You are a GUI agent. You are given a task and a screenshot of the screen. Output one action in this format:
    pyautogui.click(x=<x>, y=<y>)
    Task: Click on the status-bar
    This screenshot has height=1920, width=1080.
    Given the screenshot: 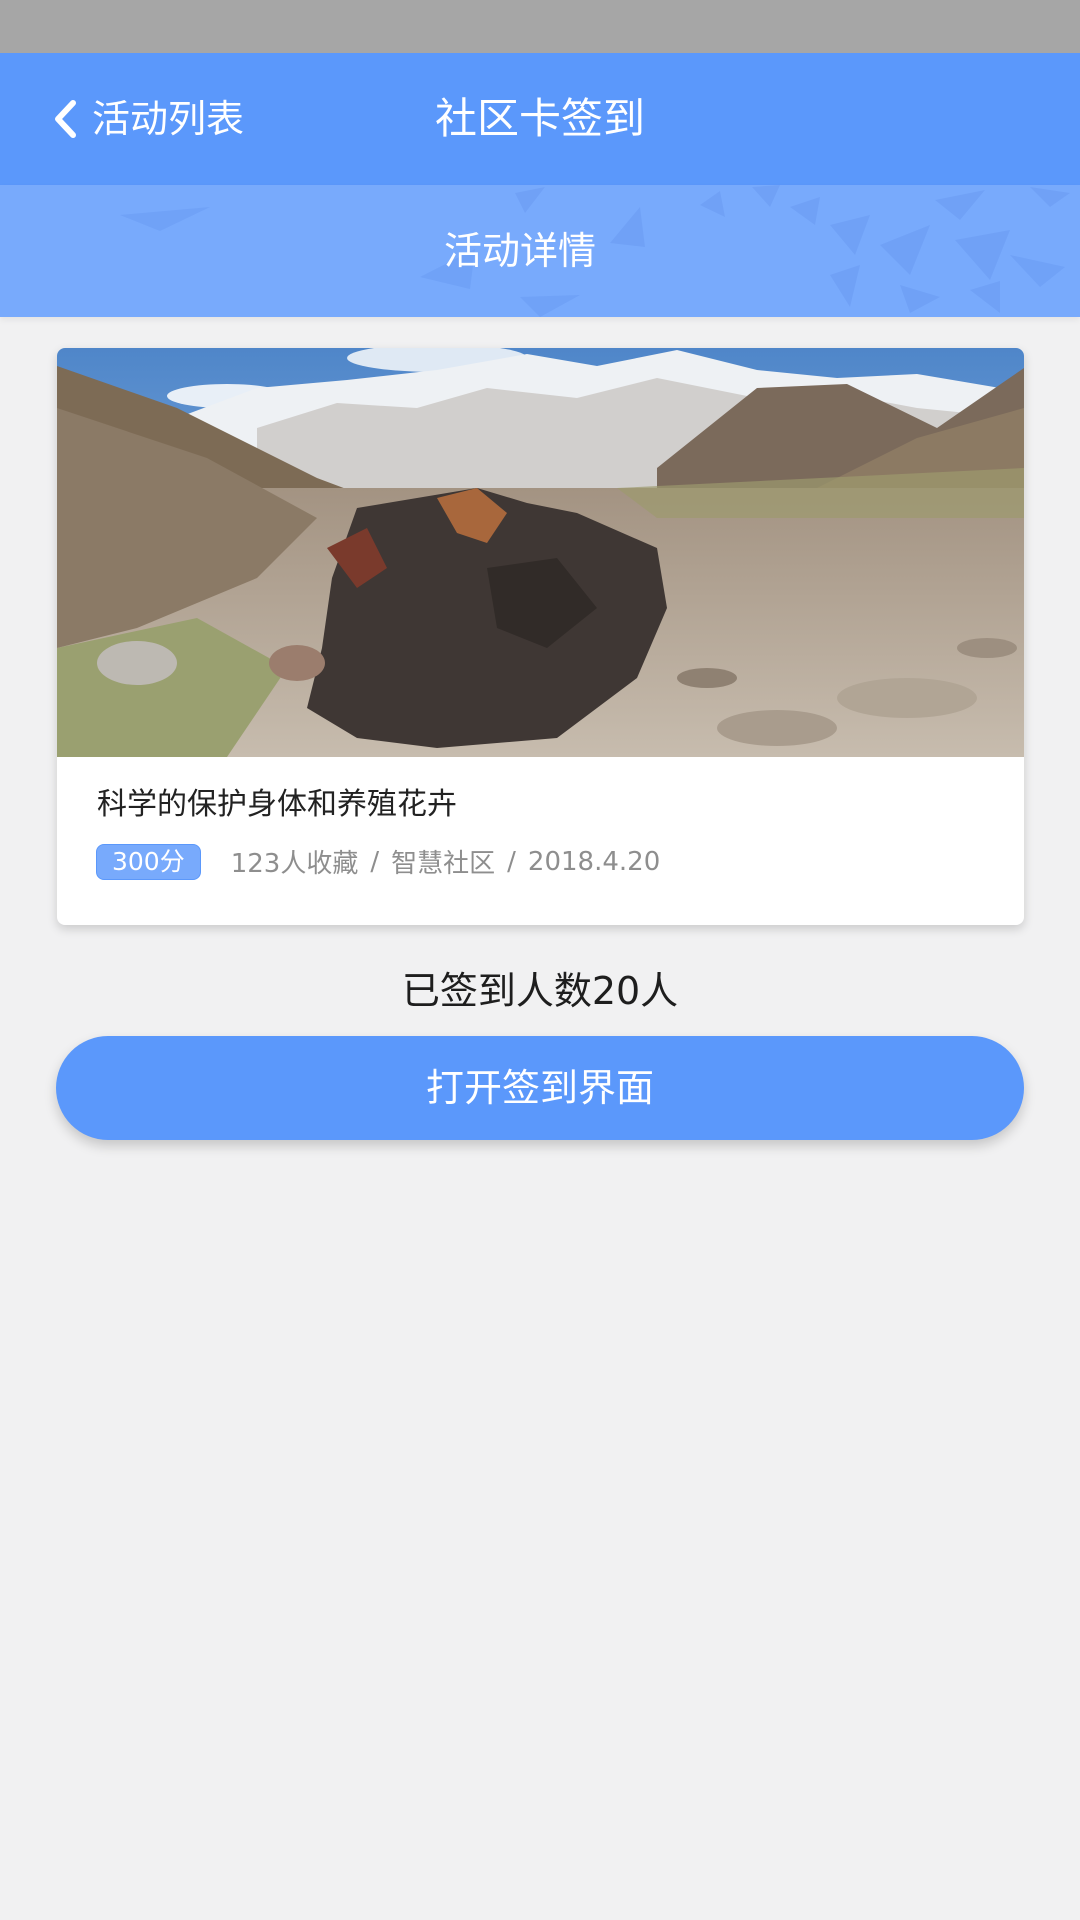 What is the action you would take?
    pyautogui.click(x=540, y=26)
    